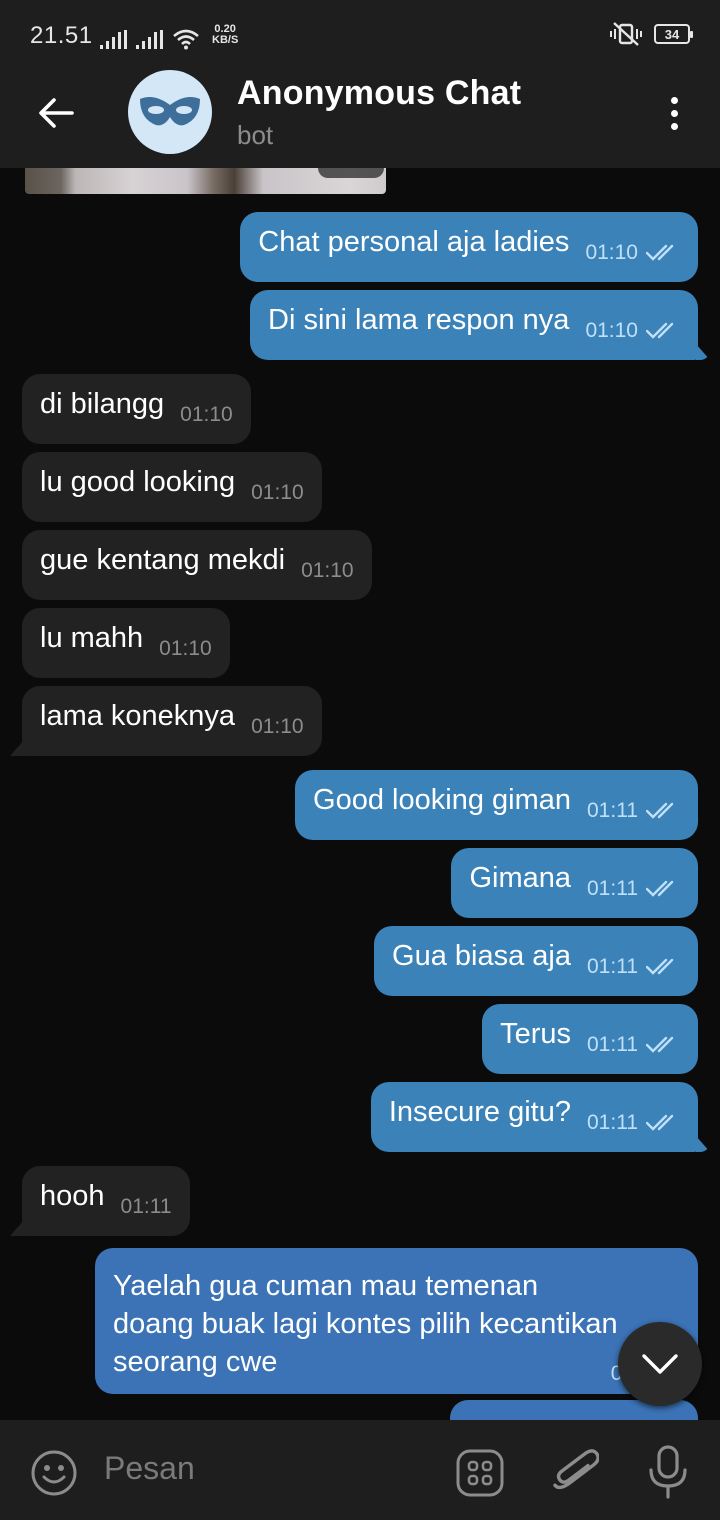 Image resolution: width=720 pixels, height=1520 pixels. Describe the element at coordinates (186, 39) in the screenshot. I see `wifi-icon` at that location.